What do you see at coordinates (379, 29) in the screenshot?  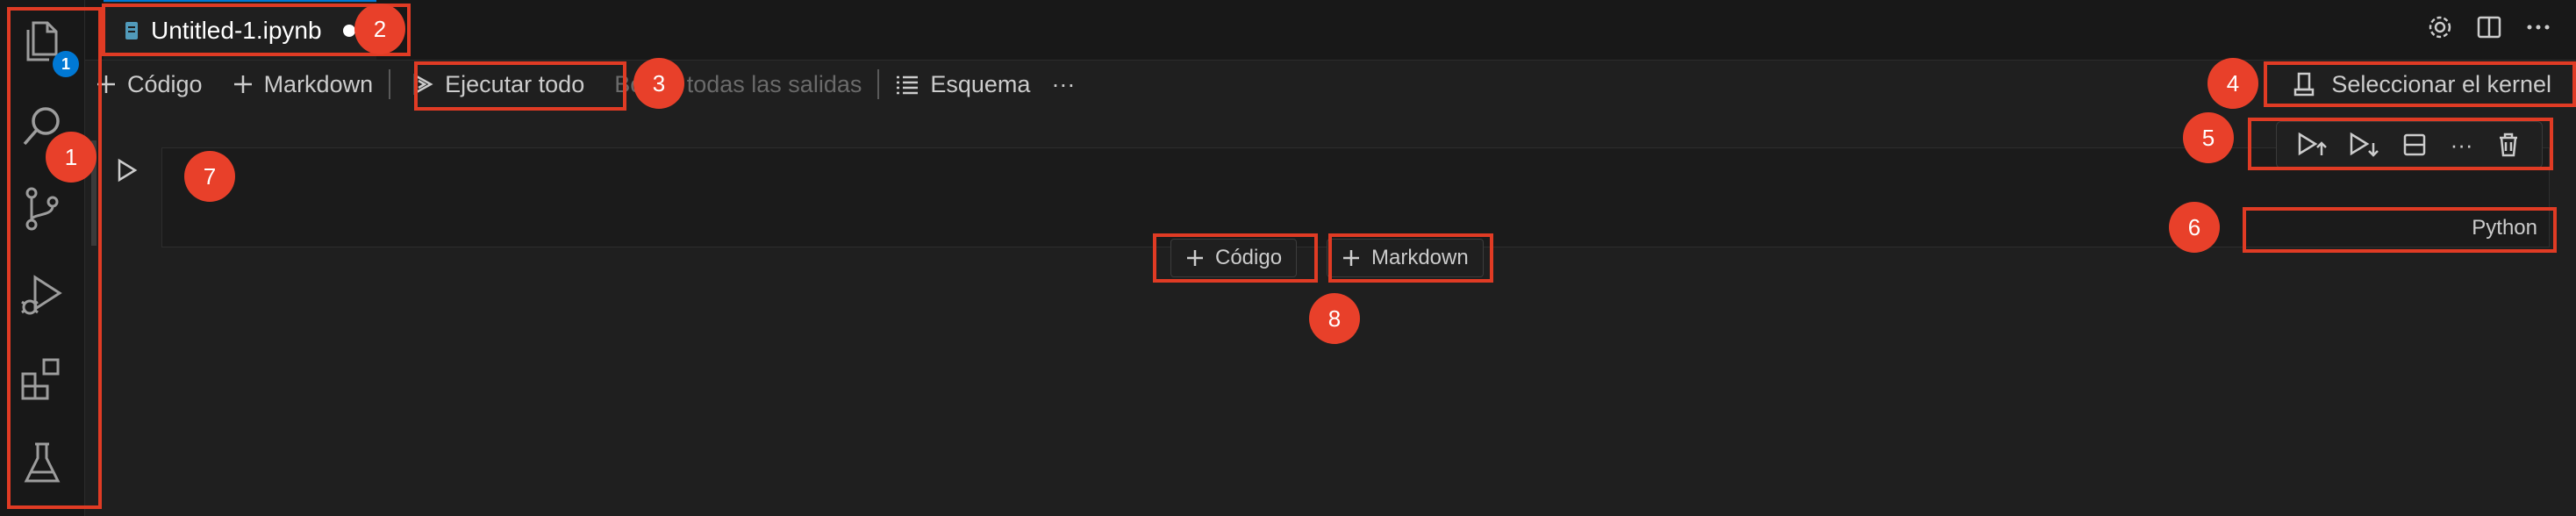 I see `annotation-number-2: 2` at bounding box center [379, 29].